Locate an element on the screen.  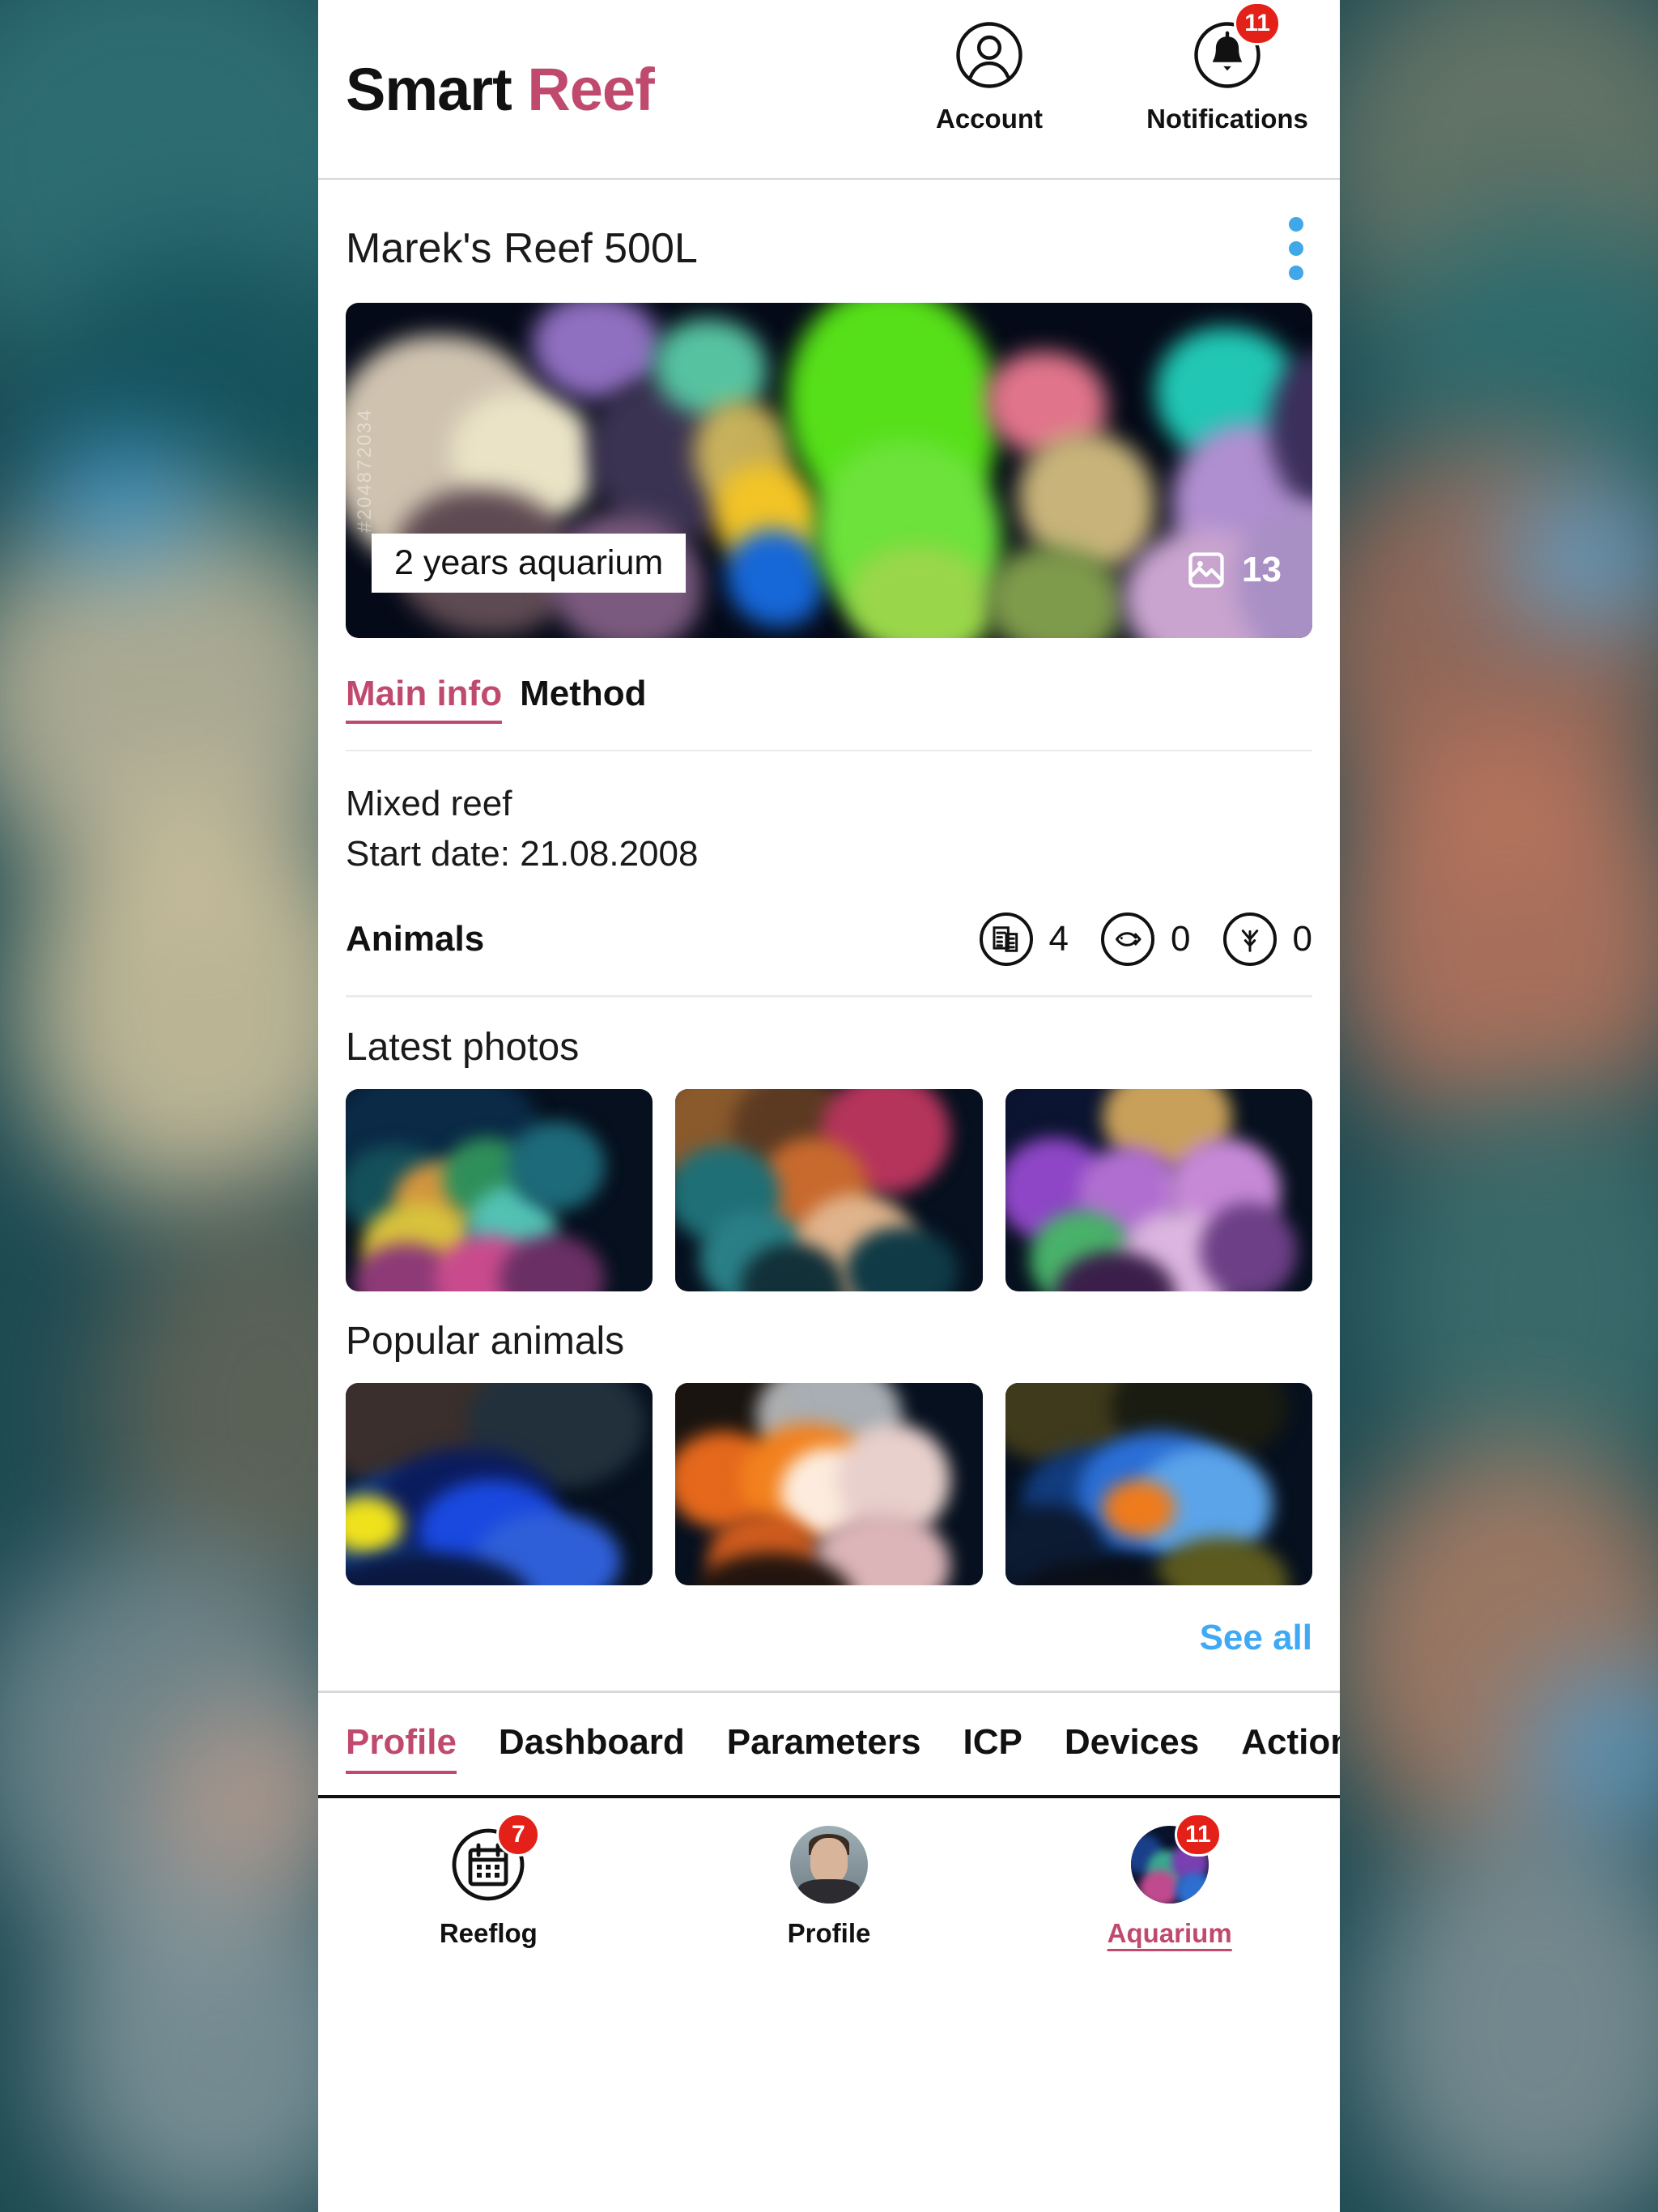
bottom-nav-reeflog-label: Reeflog is located at coordinates (488, 1932).